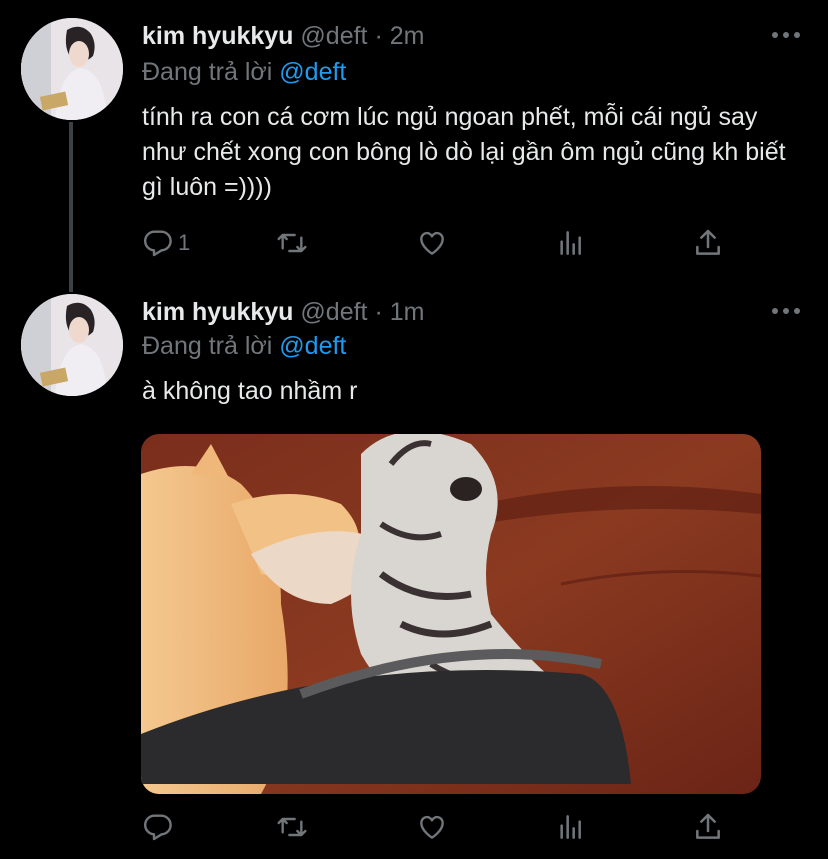 The width and height of the screenshot is (828, 859). I want to click on tweet-header: kim hyukkyu @deft · 2m, so click(283, 36).